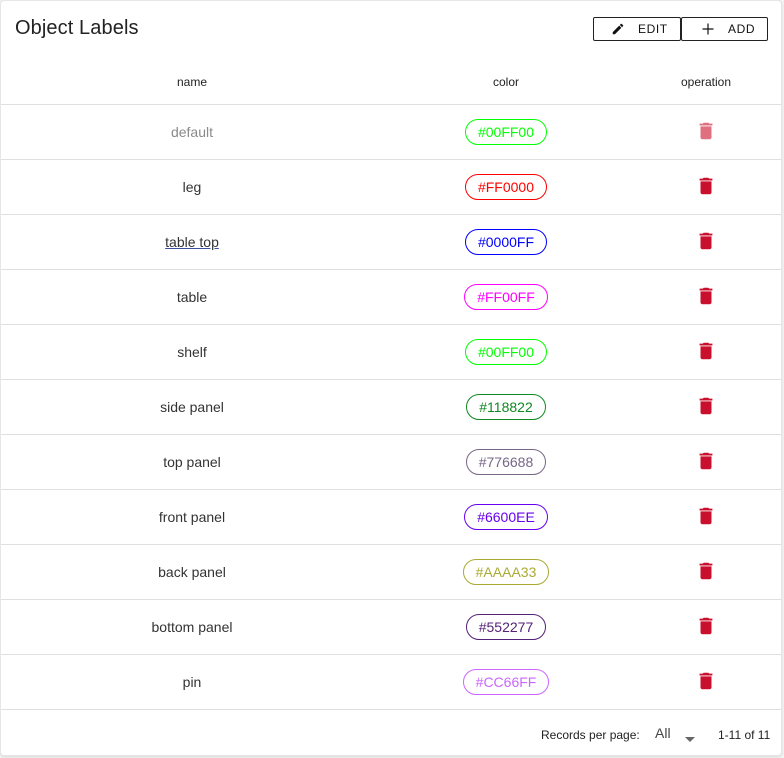 Image resolution: width=784 pixels, height=758 pixels. I want to click on table-row: shelf #00FF00, so click(391, 352).